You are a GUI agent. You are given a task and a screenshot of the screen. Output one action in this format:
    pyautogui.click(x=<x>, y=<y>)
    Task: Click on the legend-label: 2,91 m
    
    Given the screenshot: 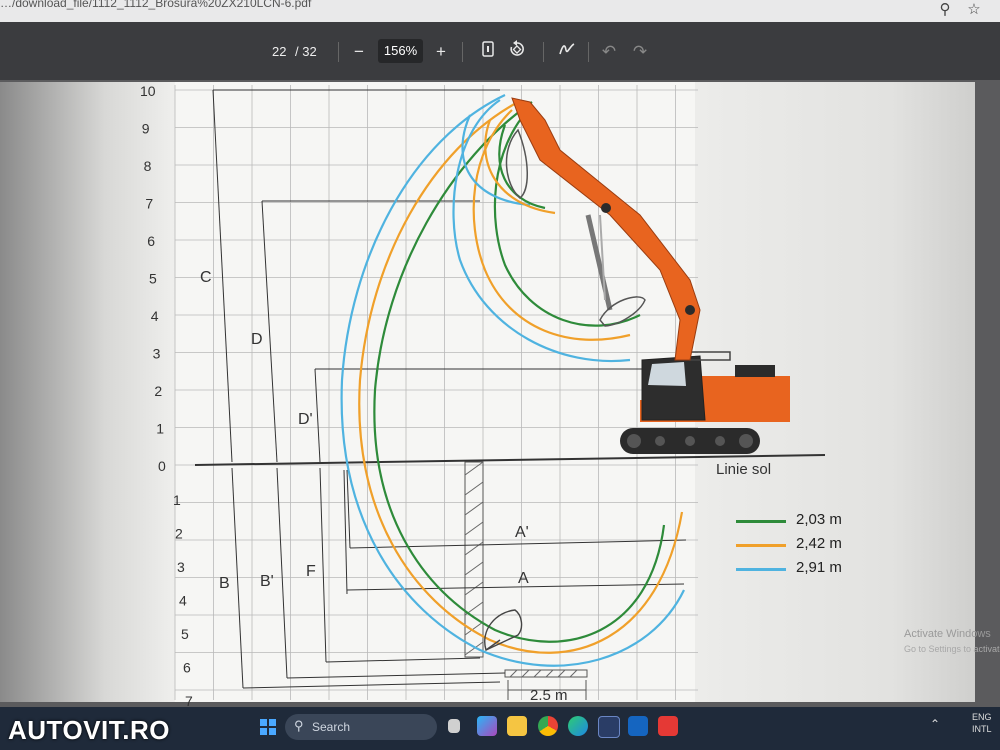 What is the action you would take?
    pyautogui.click(x=819, y=567)
    